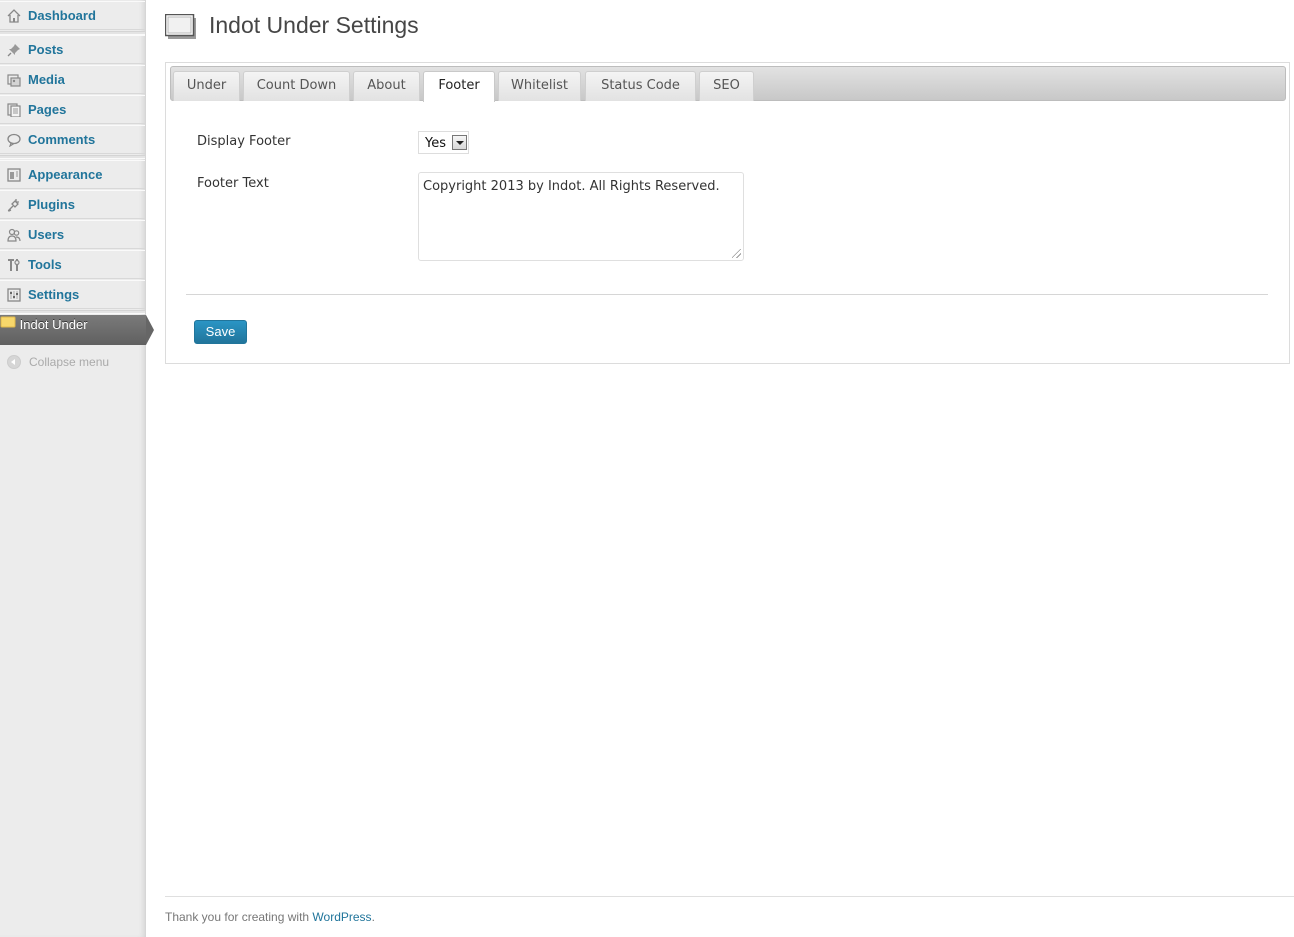 The width and height of the screenshot is (1294, 937). I want to click on sidebar-item-label: Posts, so click(46, 49).